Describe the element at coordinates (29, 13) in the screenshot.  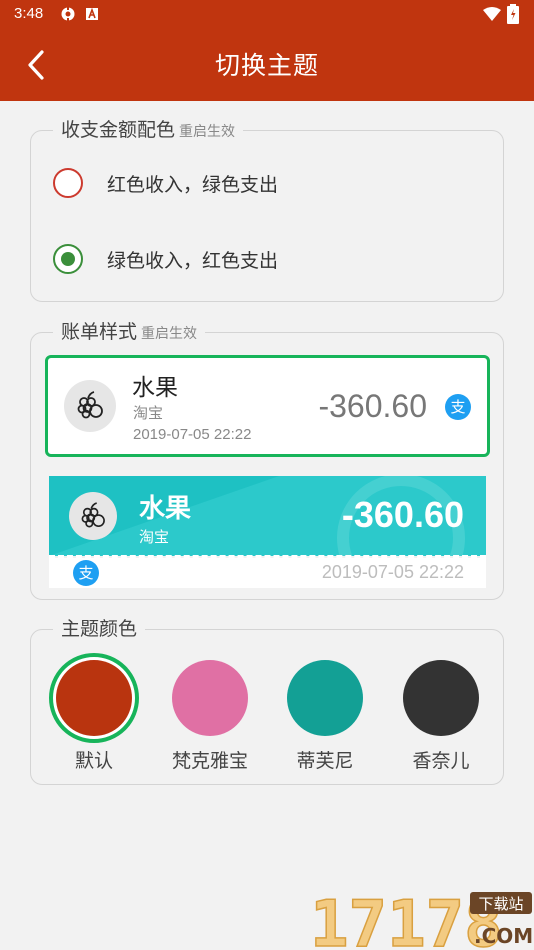
I see `status-time: 3:48` at that location.